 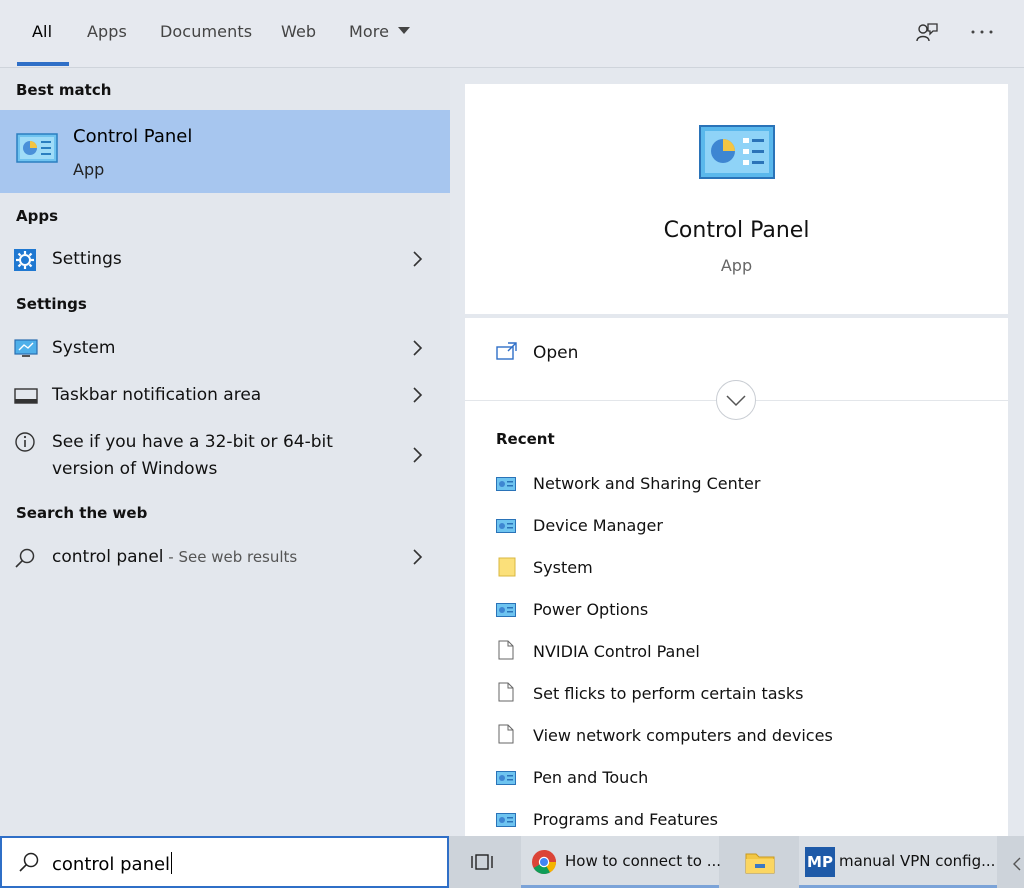 I want to click on web-results-hint: - See web results, so click(x=230, y=557).